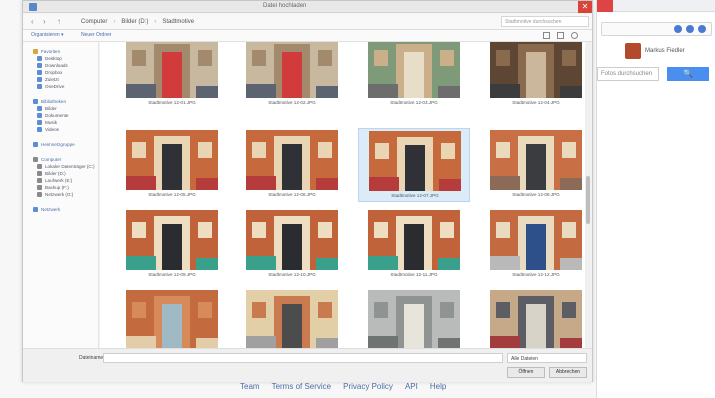 The image size is (715, 398). What do you see at coordinates (60, 187) in the screenshot?
I see `sidebar-item: Backup (F:)` at bounding box center [60, 187].